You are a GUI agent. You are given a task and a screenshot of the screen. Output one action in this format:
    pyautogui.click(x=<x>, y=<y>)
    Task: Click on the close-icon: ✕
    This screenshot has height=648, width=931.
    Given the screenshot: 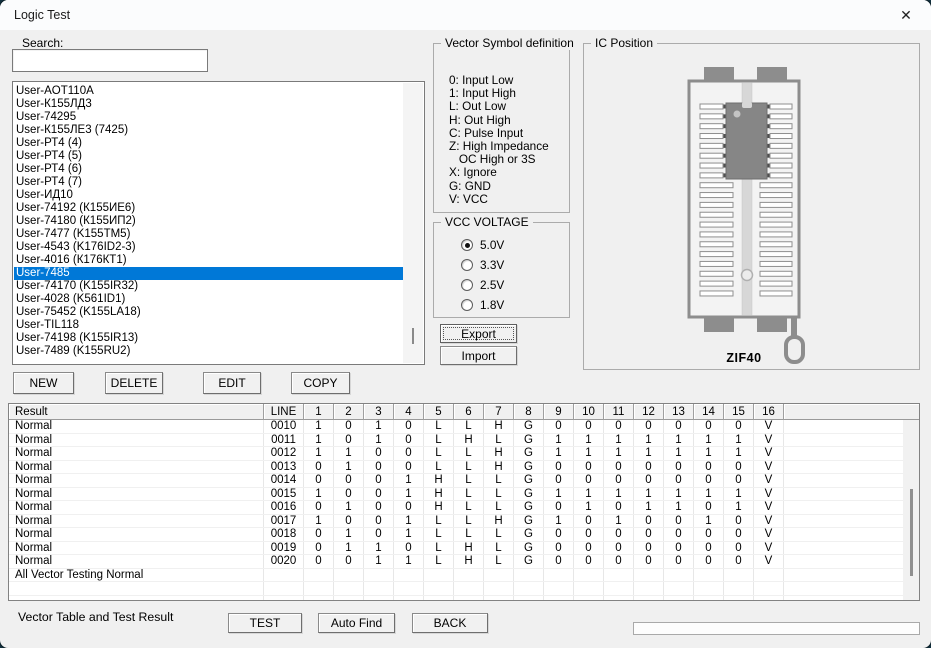 What is the action you would take?
    pyautogui.click(x=906, y=15)
    